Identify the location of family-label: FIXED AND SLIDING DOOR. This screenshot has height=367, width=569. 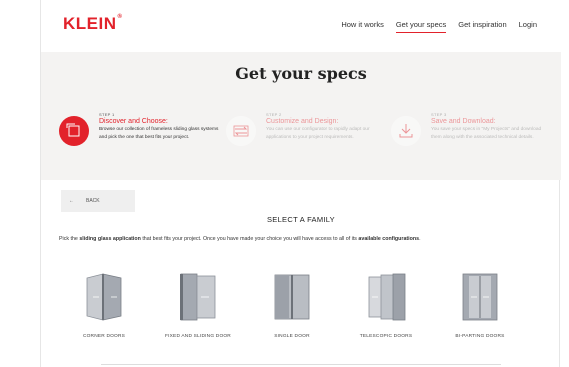
(198, 336).